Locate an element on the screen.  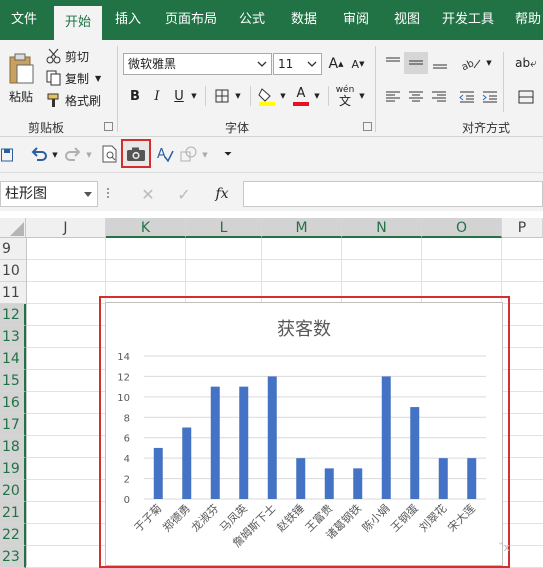
phonetic-button: wén 文 is located at coordinates (345, 96).